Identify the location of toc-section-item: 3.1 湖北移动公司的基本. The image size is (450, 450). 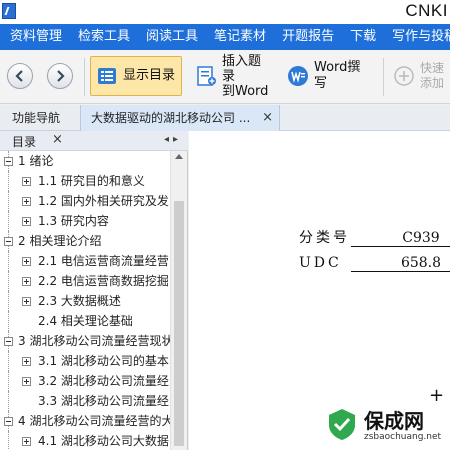
(85, 361).